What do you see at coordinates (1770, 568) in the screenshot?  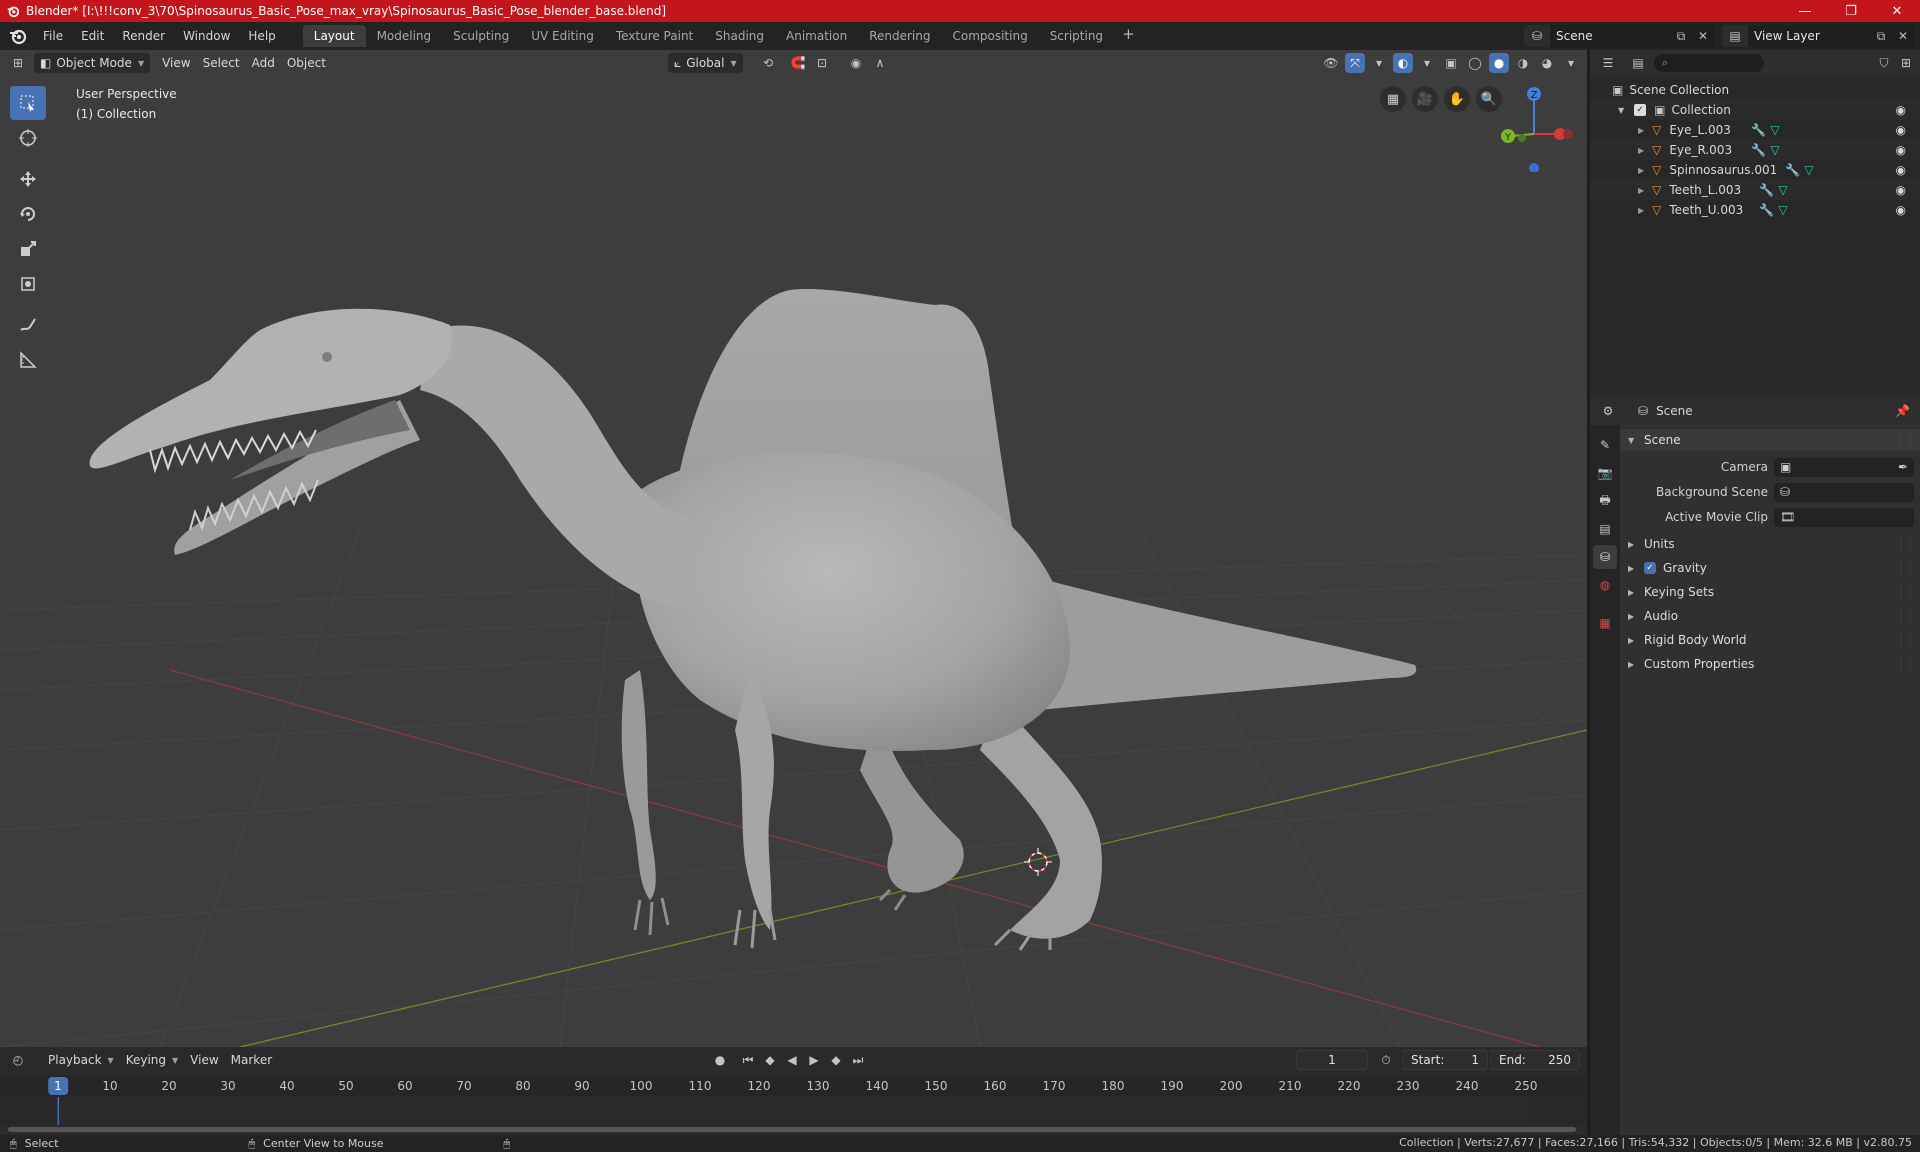 I see `gravity-subpanel: ▶ ✓ Gravity ⋮⋮` at bounding box center [1770, 568].